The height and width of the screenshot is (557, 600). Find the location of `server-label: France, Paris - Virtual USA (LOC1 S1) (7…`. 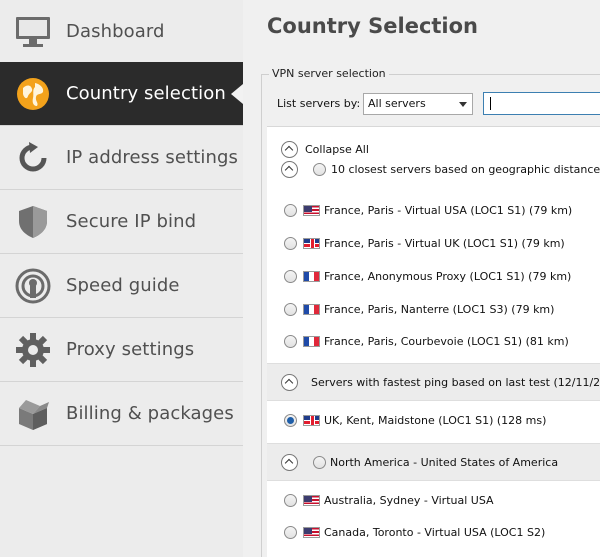

server-label: France, Paris - Virtual USA (LOC1 S1) (7… is located at coordinates (448, 210).